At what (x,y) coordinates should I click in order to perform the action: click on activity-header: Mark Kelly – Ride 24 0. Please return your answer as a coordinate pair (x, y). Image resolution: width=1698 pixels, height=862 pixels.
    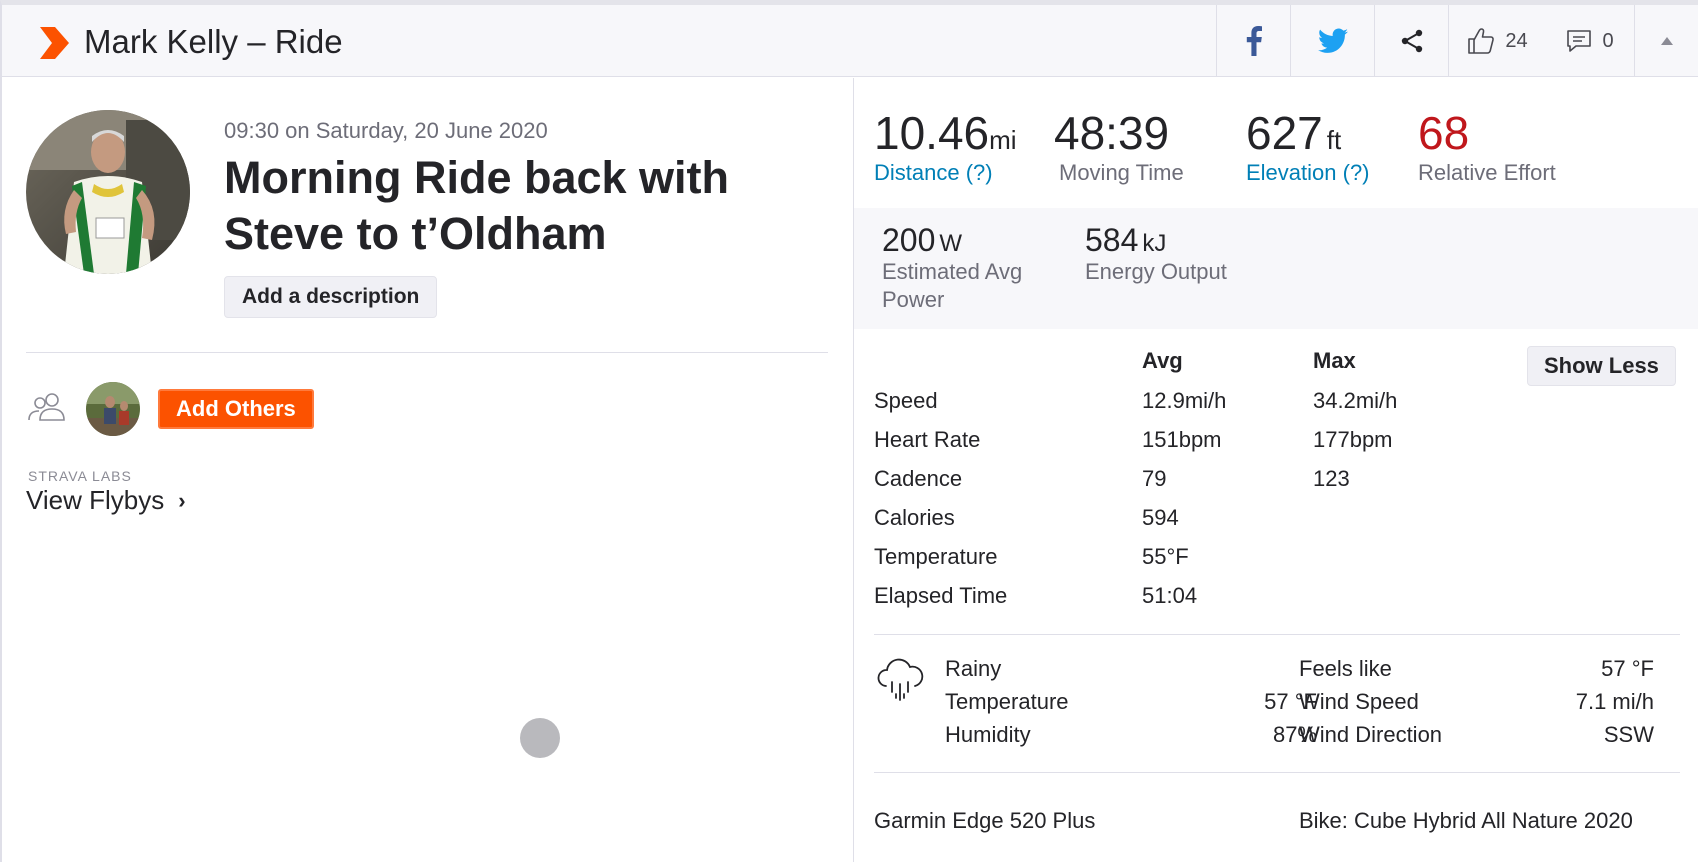
    Looking at the image, I should click on (850, 41).